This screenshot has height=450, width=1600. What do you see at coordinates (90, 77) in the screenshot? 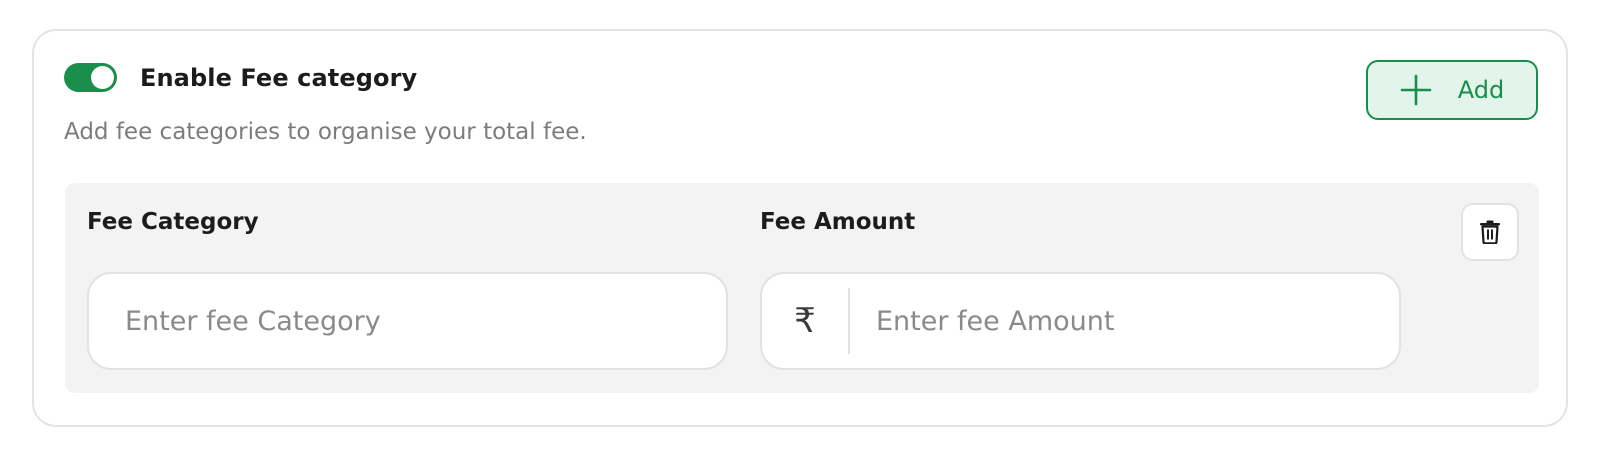
I see `enable-fee-category-toggle` at bounding box center [90, 77].